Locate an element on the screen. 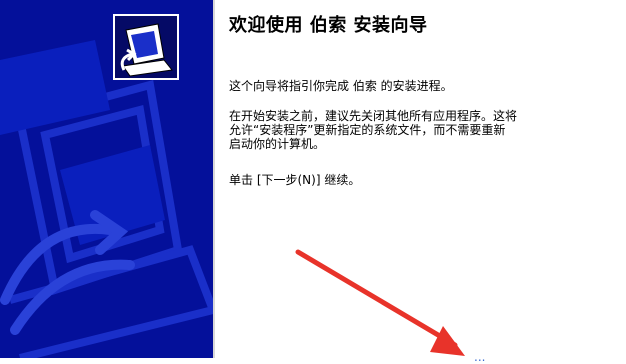 Image resolution: width=626 pixels, height=364 pixels. sidebar-divider is located at coordinates (214, 179).